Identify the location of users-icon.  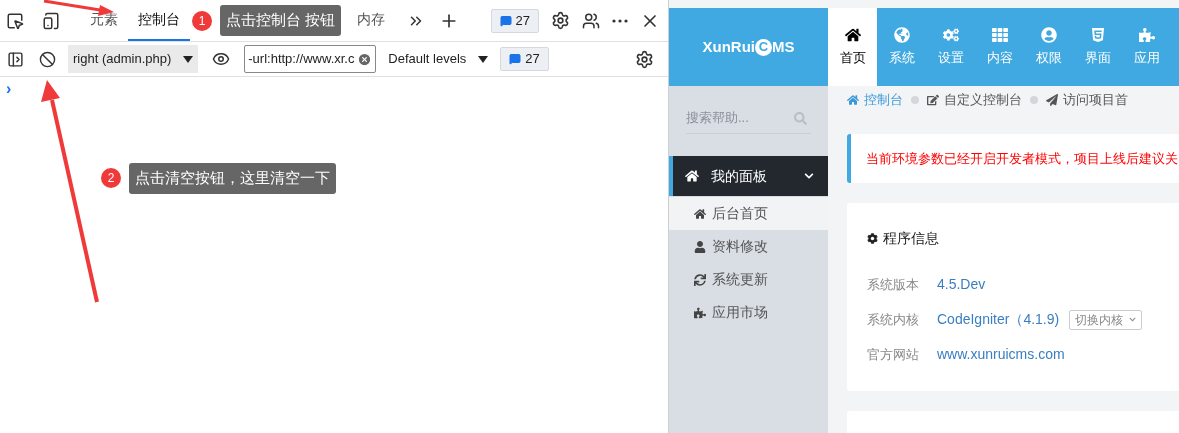
(591, 20).